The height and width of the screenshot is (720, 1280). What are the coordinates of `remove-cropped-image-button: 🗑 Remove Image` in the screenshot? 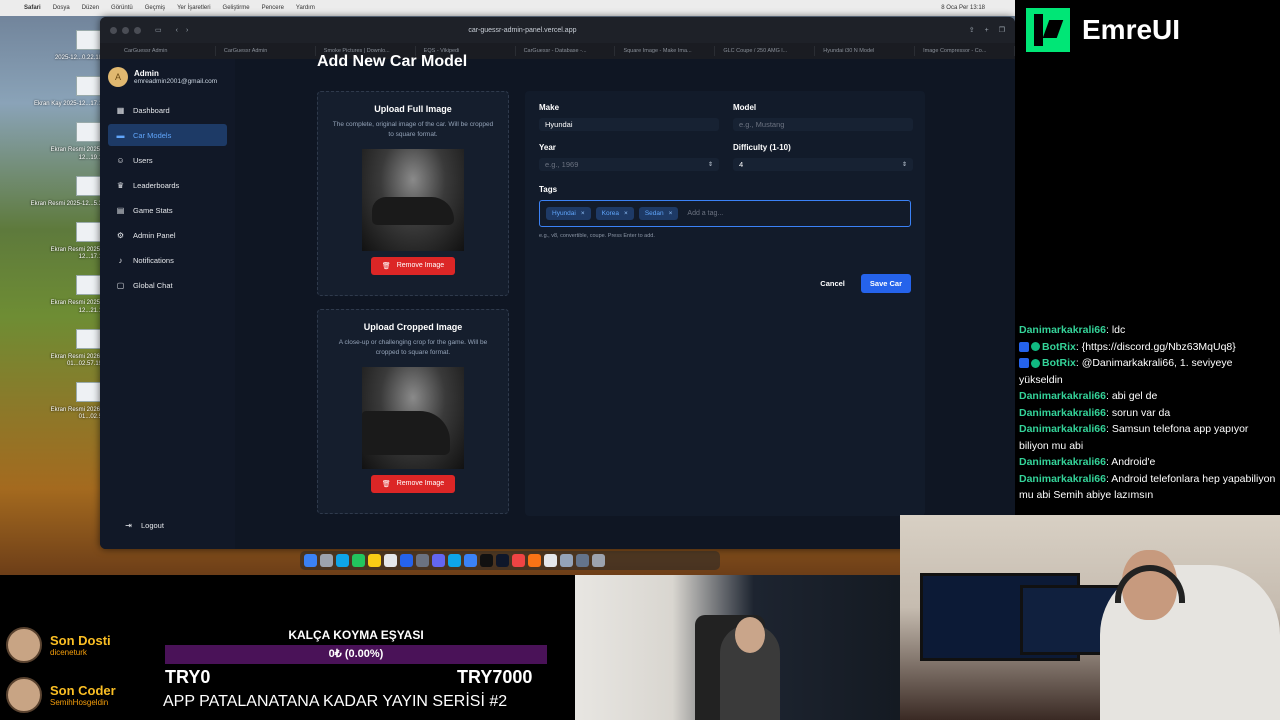 It's located at (413, 483).